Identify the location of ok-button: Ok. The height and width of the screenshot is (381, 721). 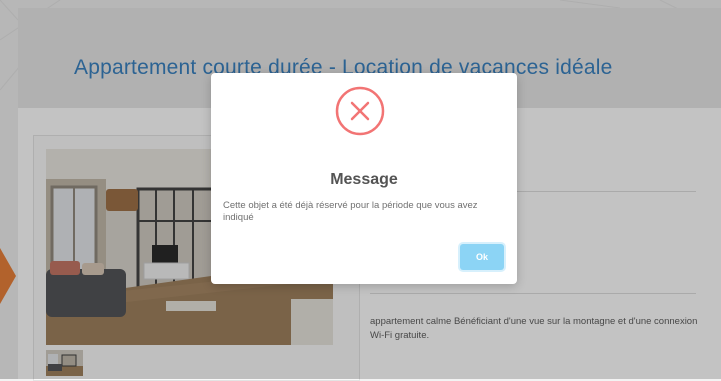
(482, 257).